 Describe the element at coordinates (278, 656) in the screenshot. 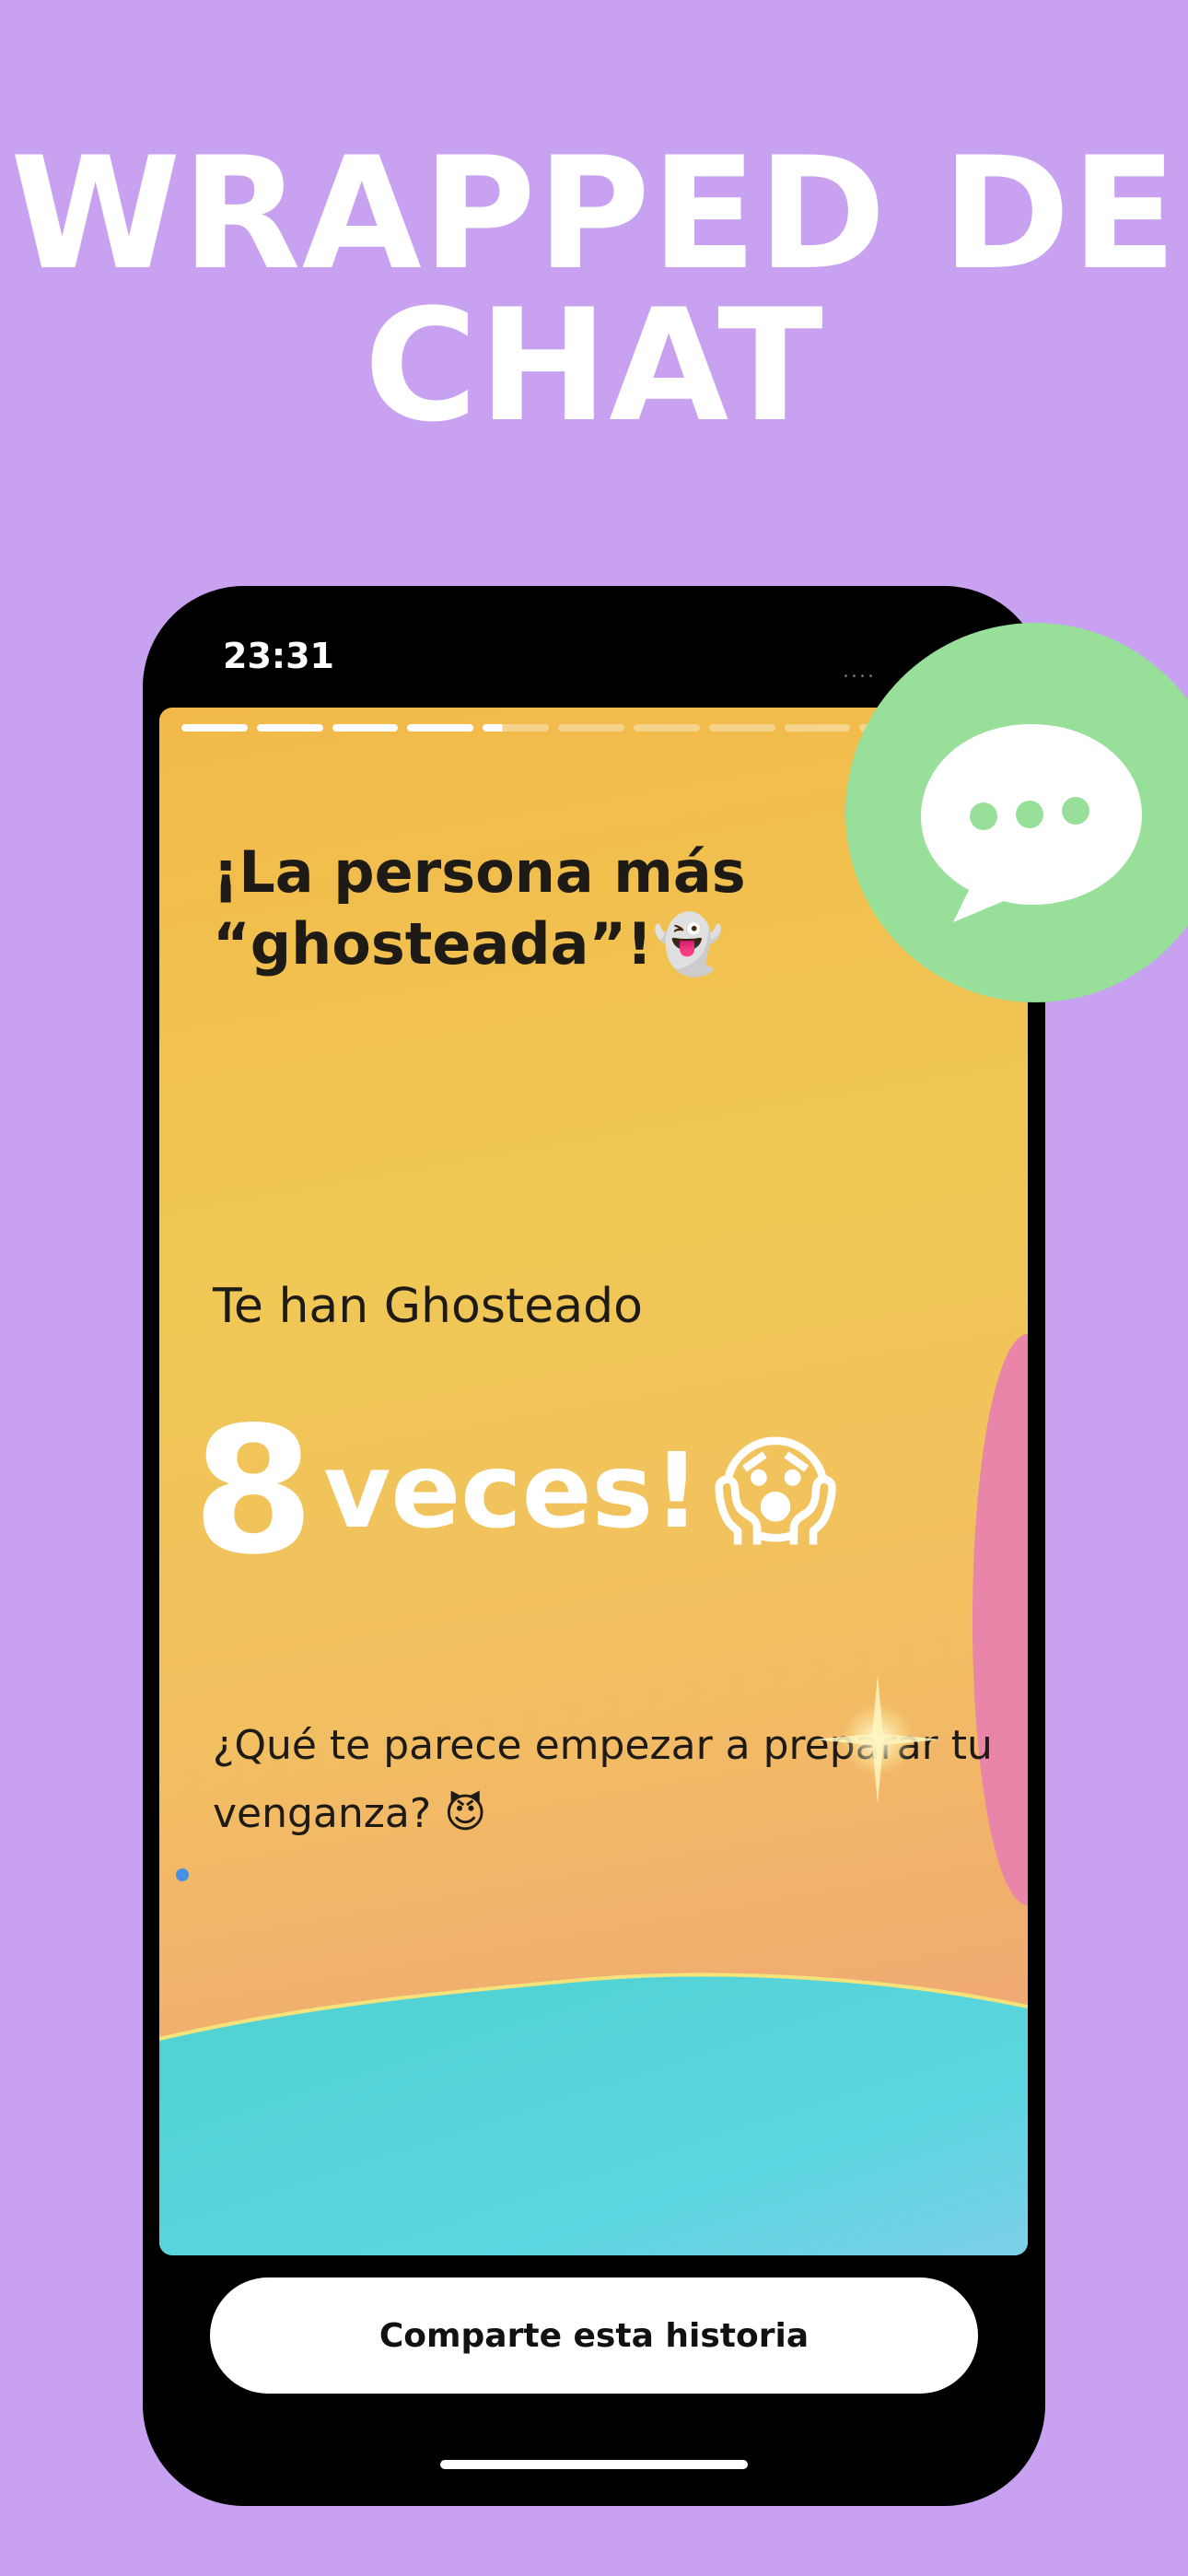

I see `status-time: 23:31` at that location.